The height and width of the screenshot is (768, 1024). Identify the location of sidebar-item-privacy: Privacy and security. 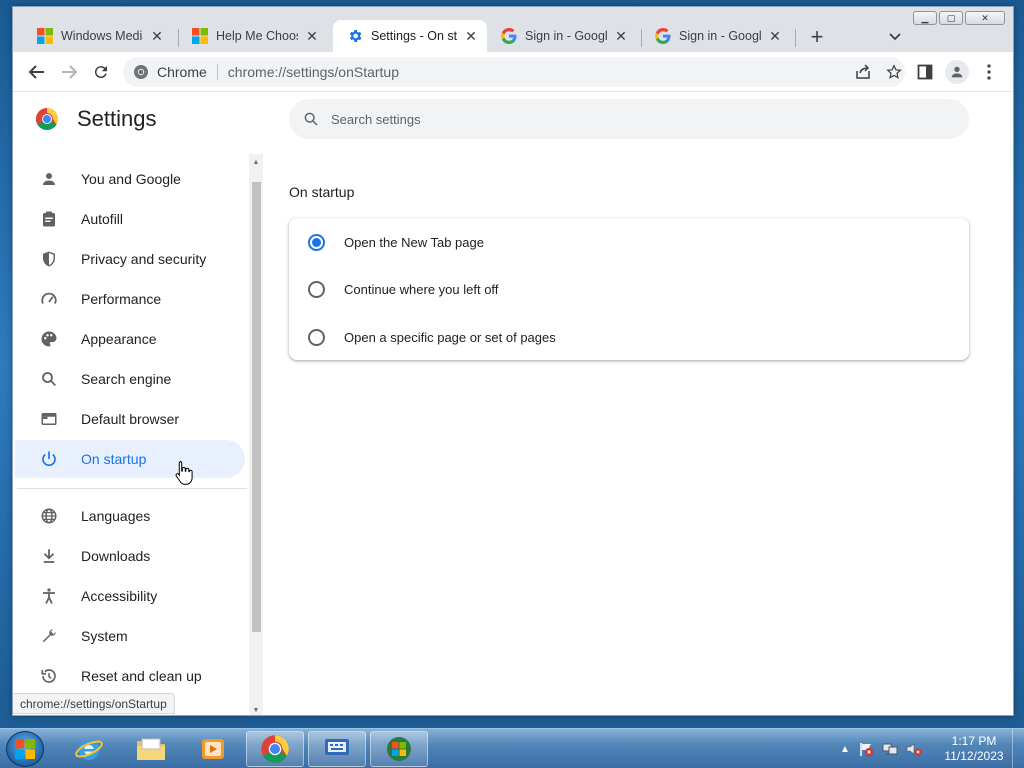
(130, 259).